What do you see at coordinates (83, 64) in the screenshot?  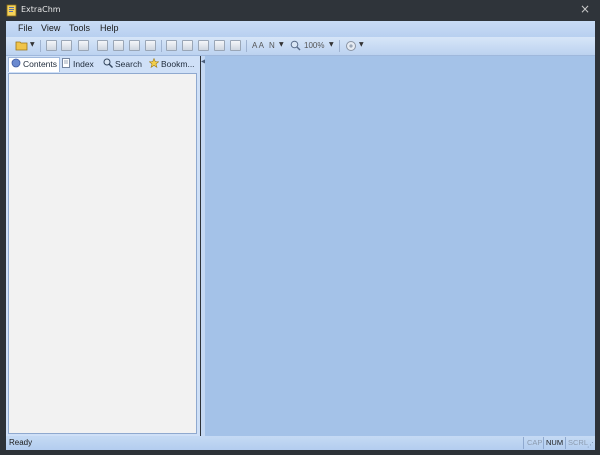 I see `tab-index-label: Index` at bounding box center [83, 64].